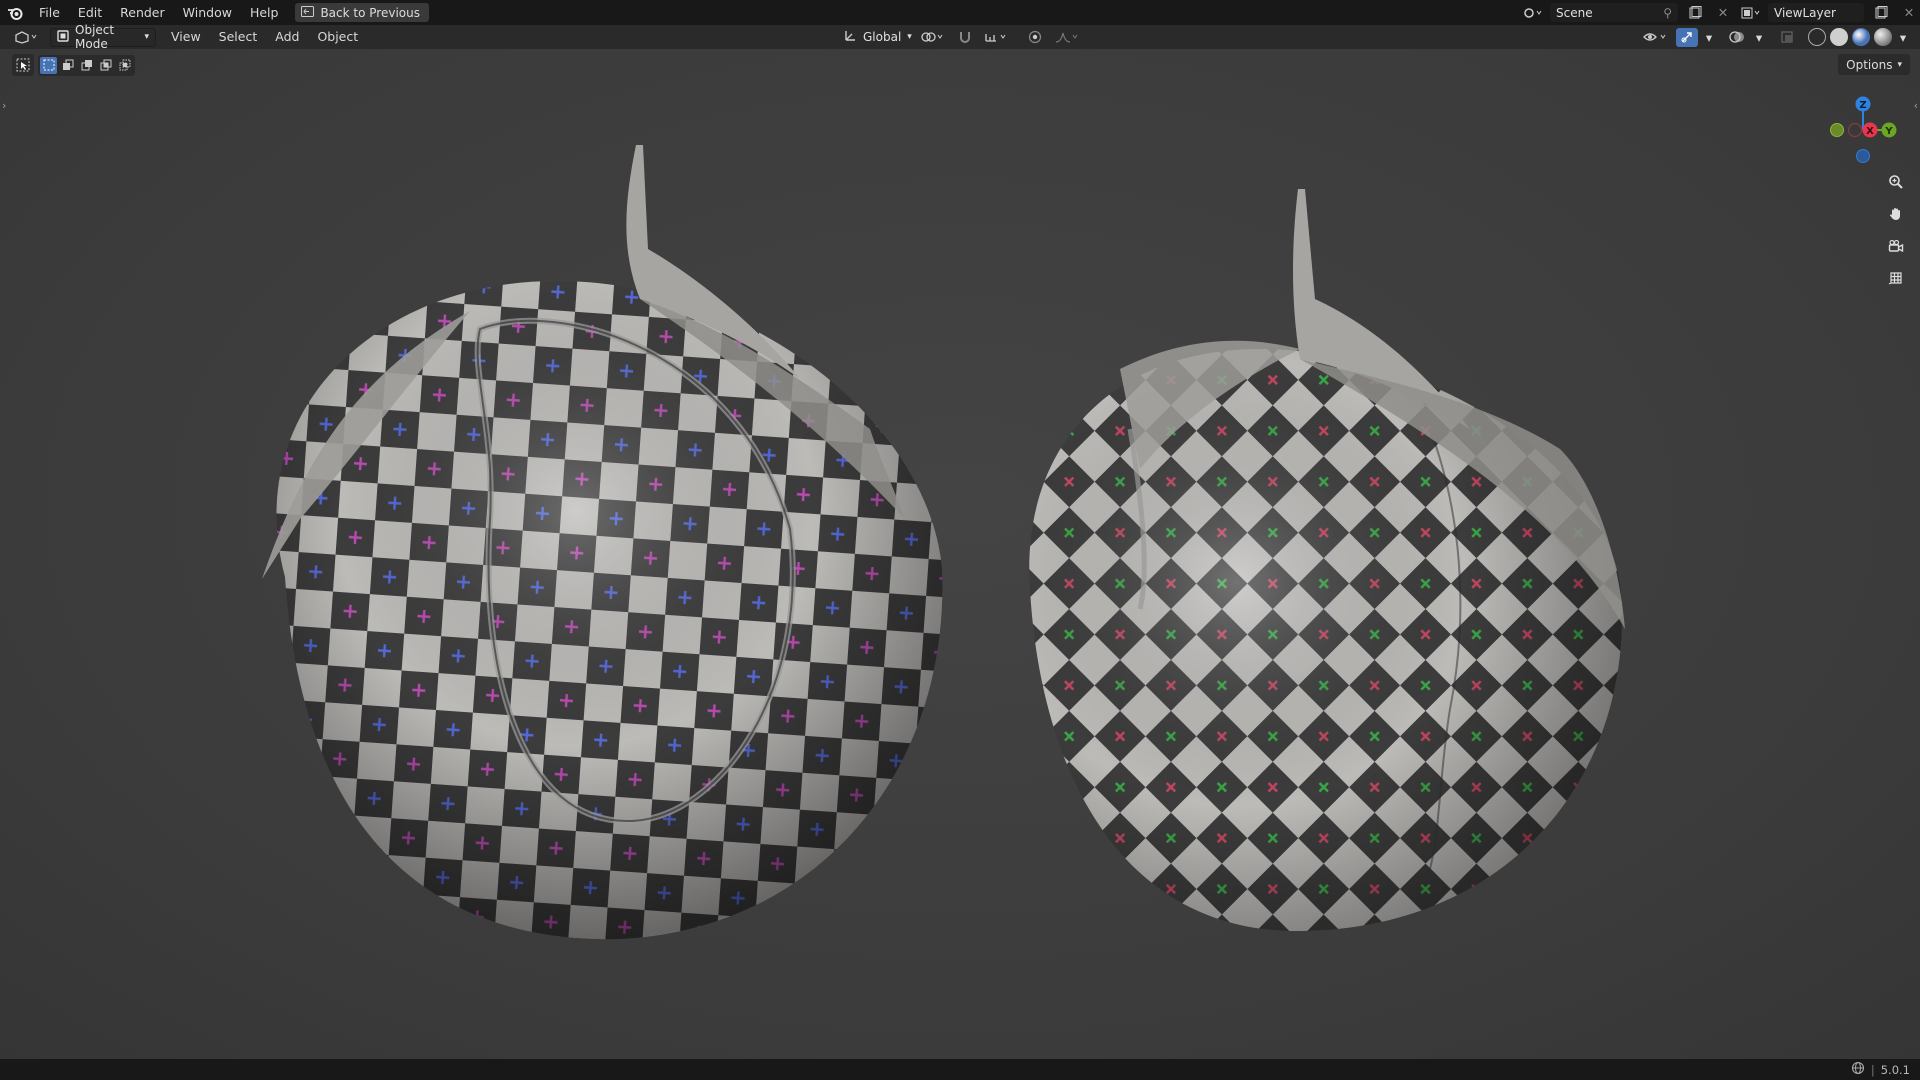  What do you see at coordinates (960, 1069) in the screenshot?
I see `status-bar: | 5.0.1` at bounding box center [960, 1069].